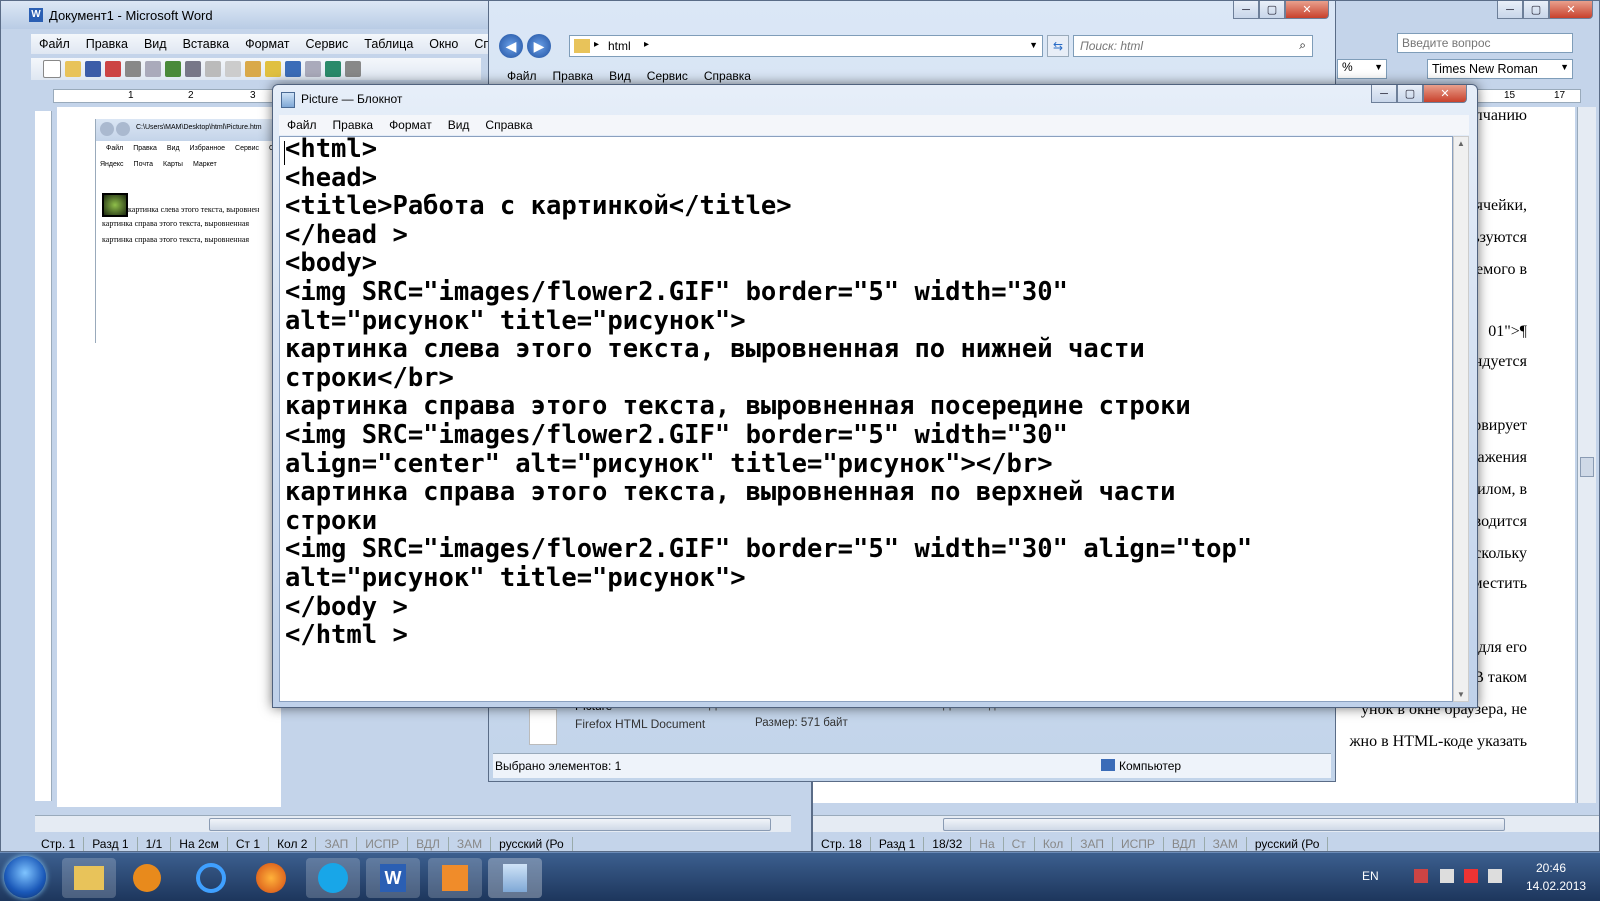 This screenshot has height=901, width=1600. I want to click on word-left-ruler-vertical, so click(43, 456).